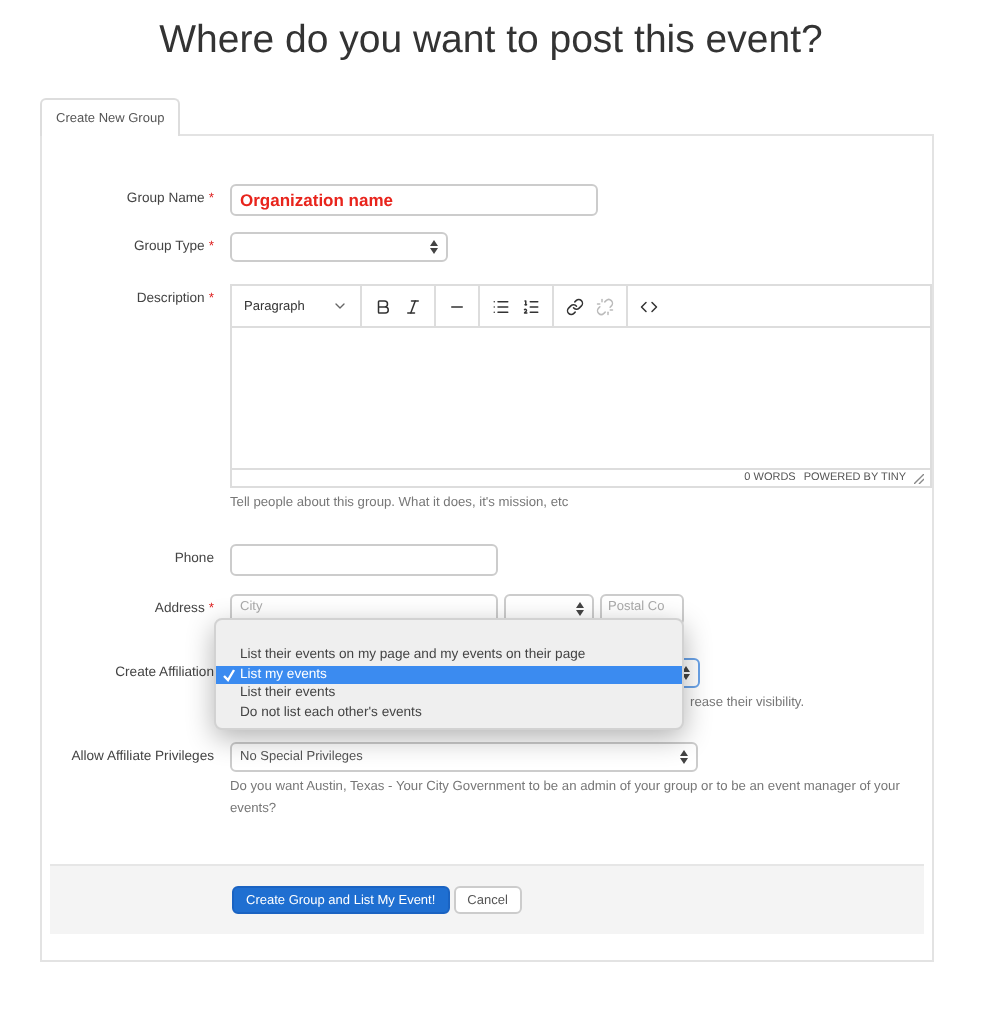  I want to click on bullet-list-icon, so click(501, 306).